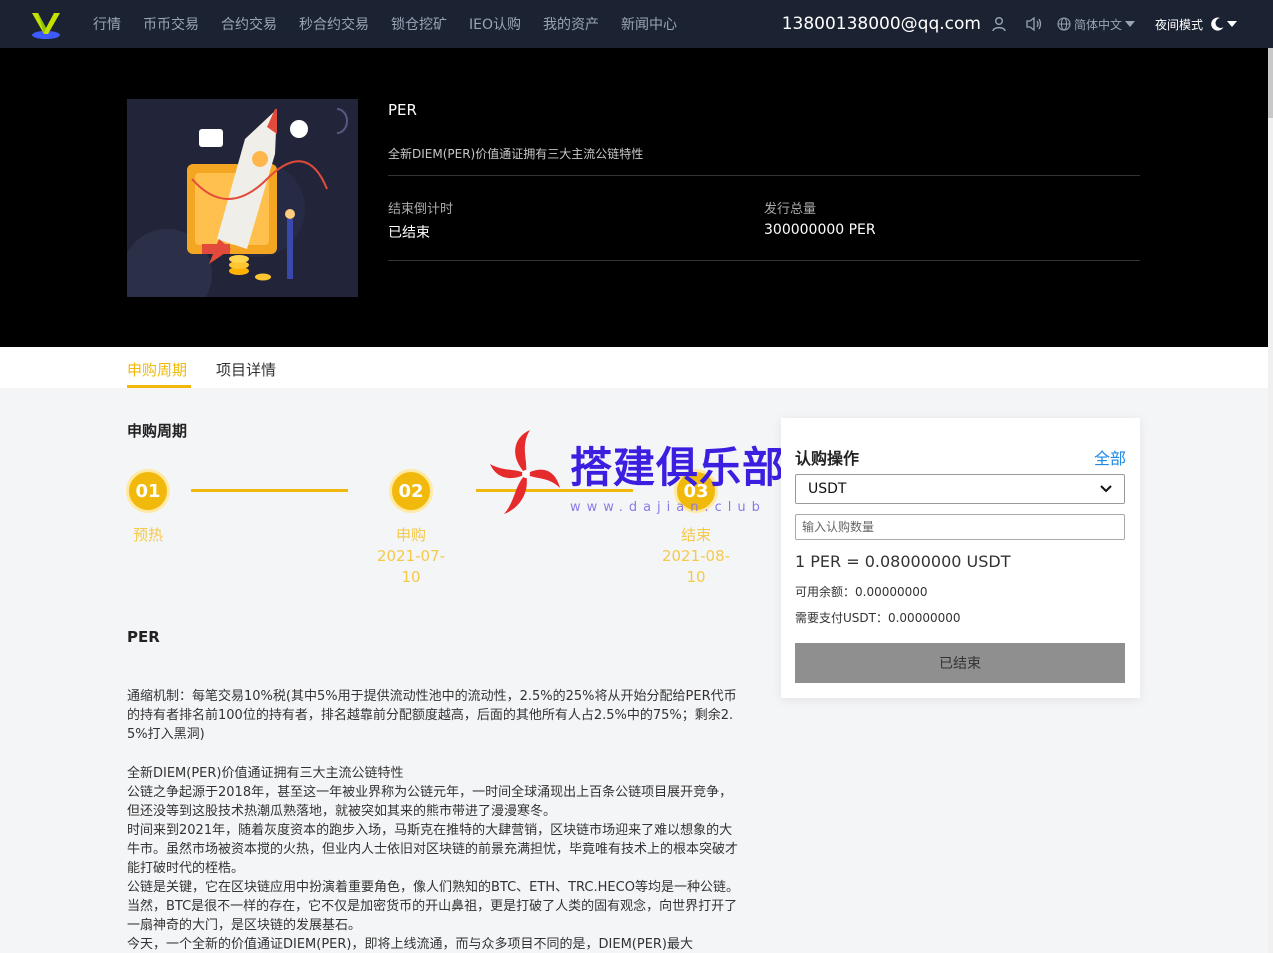 Image resolution: width=1273 pixels, height=953 pixels. What do you see at coordinates (265, 773) in the screenshot?
I see `intro-line: 全新DIEM(PER)价值通证拥有三大主流公链特性` at bounding box center [265, 773].